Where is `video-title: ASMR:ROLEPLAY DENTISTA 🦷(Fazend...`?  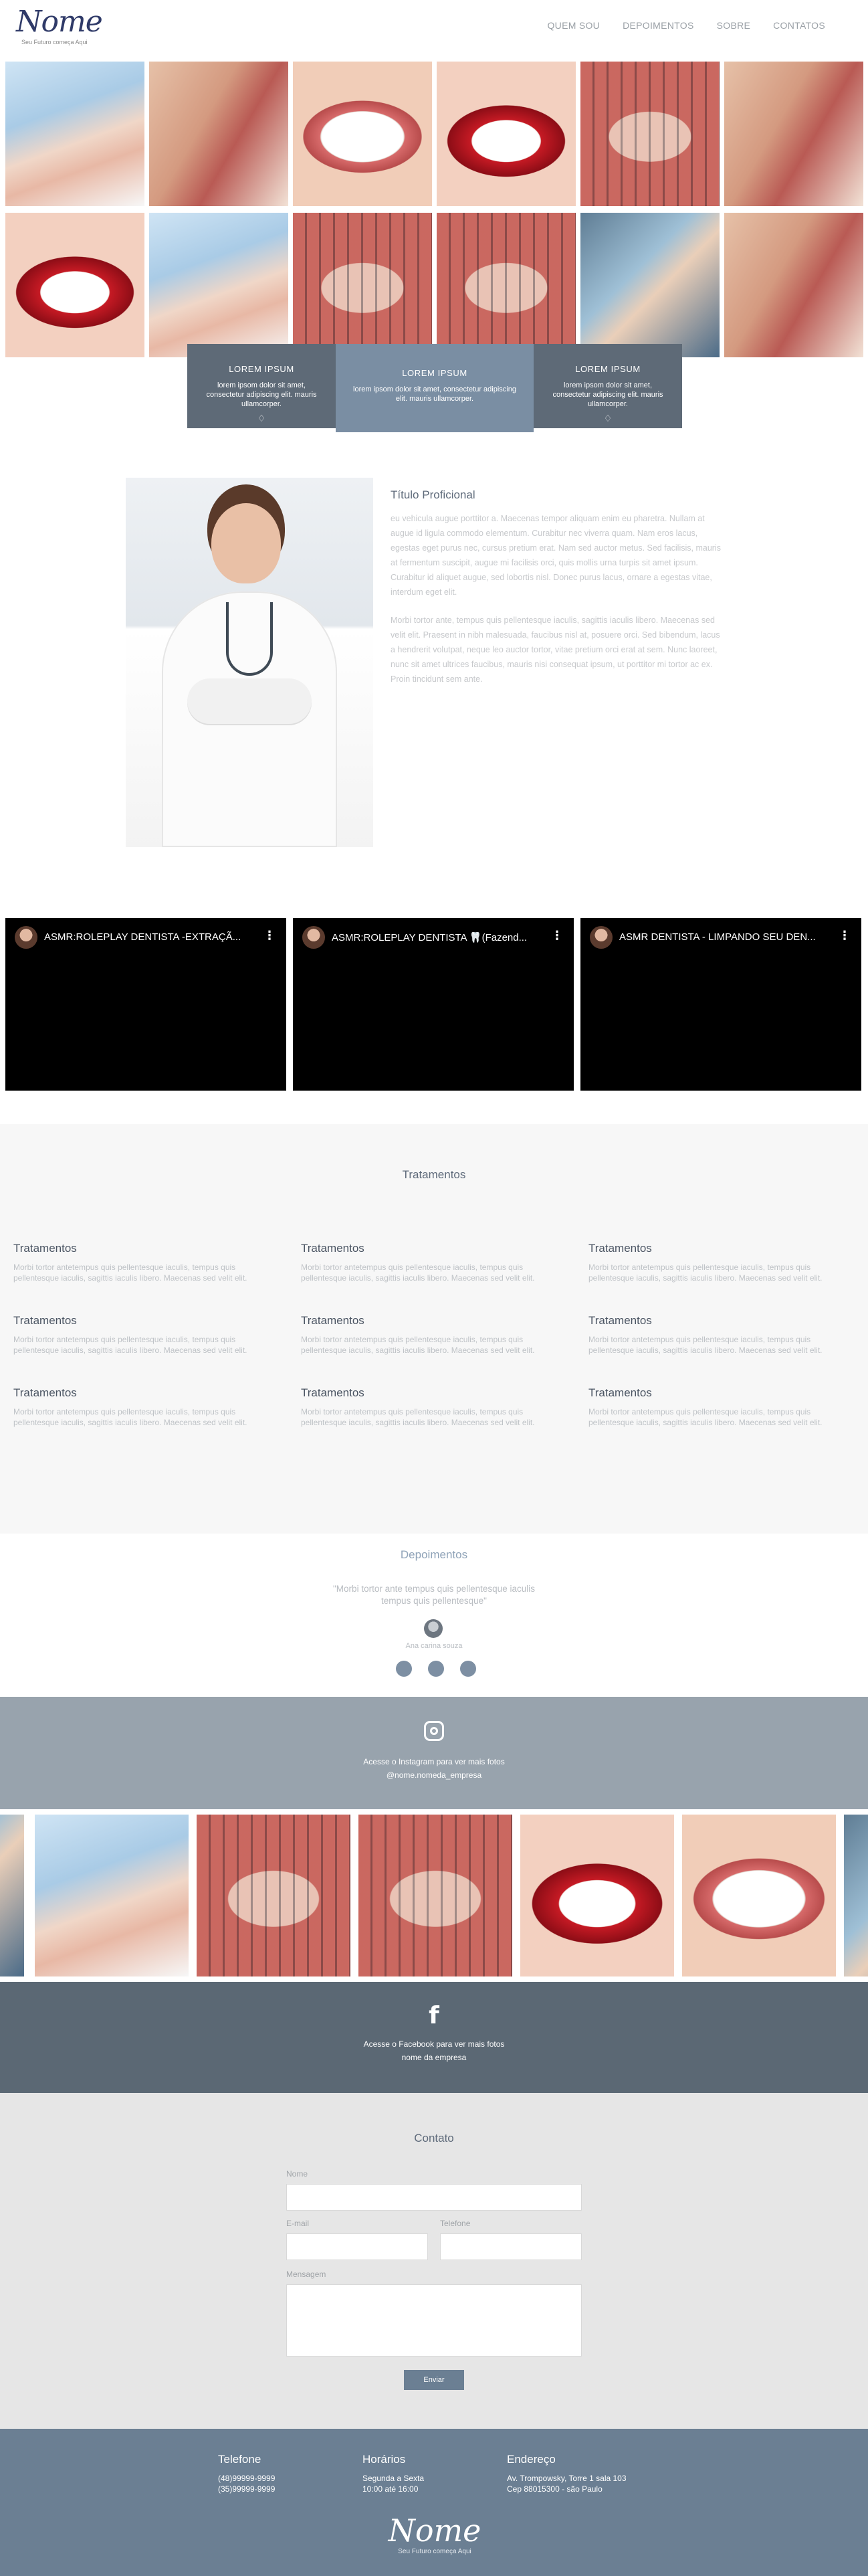
video-title: ASMR:ROLEPLAY DENTISTA 🦷(Fazend... is located at coordinates (439, 937).